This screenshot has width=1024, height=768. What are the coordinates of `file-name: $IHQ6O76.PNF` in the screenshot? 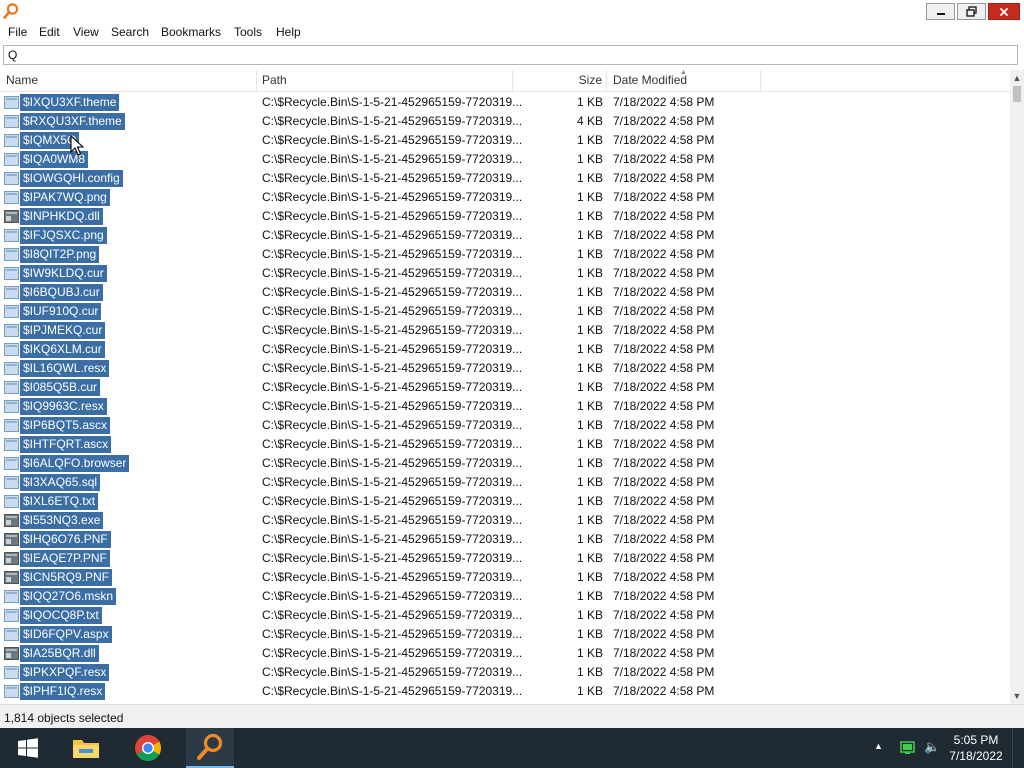 It's located at (65, 539).